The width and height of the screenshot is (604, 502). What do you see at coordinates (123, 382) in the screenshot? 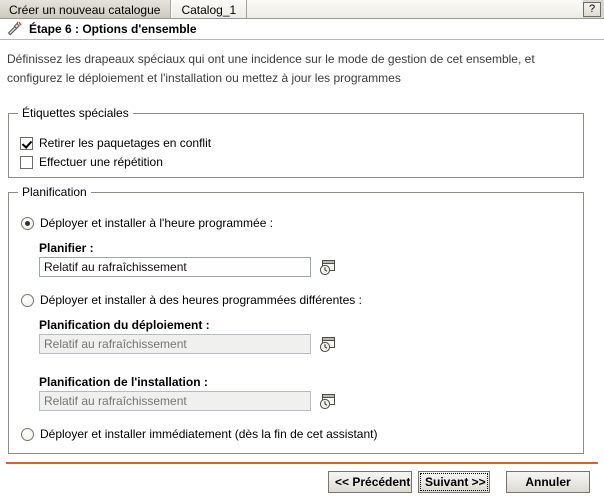
I see `installation-schedule-field-label: Planification de l'installation :` at bounding box center [123, 382].